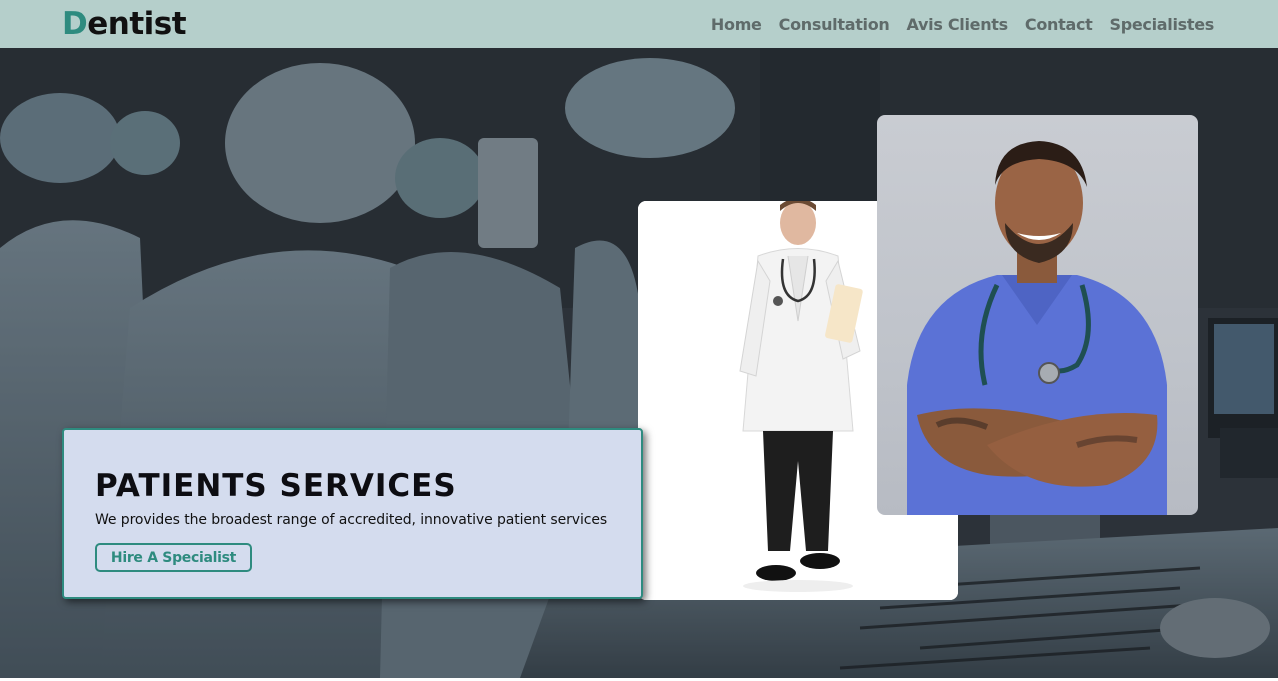 Image resolution: width=1278 pixels, height=681 pixels. What do you see at coordinates (276, 486) in the screenshot?
I see `hero-title: PATIENTS SERVICES` at bounding box center [276, 486].